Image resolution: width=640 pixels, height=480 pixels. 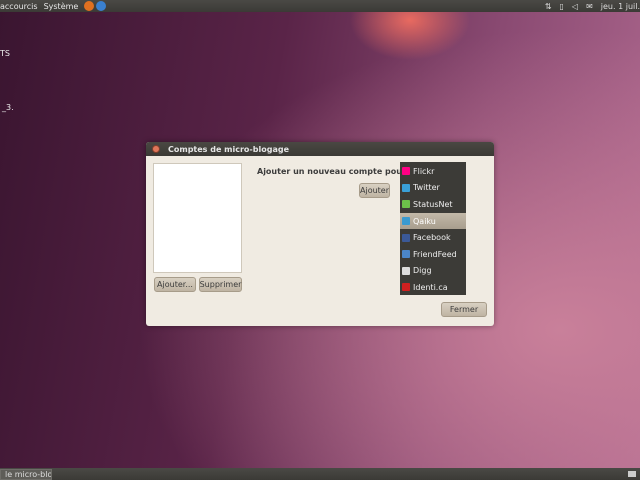 I want to click on service-option-facebook: Facebook, so click(x=433, y=237).